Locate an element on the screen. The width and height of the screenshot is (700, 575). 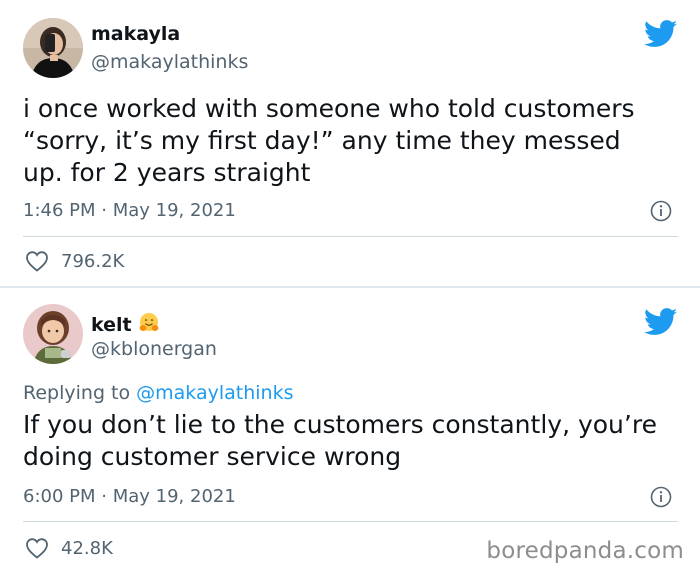
display-name: kelt is located at coordinates (125, 324).